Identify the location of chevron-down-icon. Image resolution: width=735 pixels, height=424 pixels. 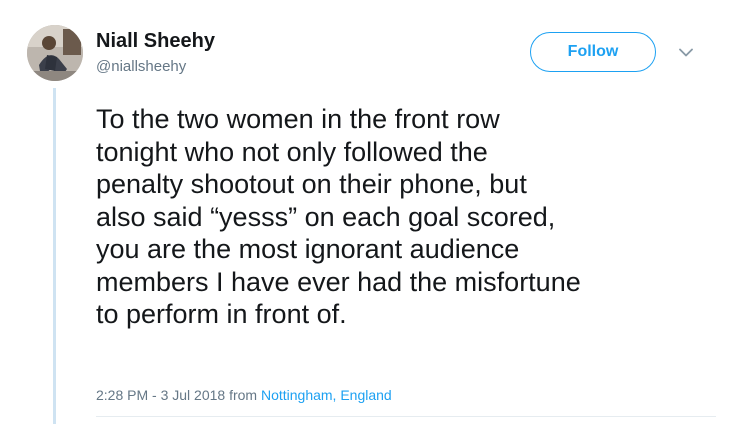
(686, 52).